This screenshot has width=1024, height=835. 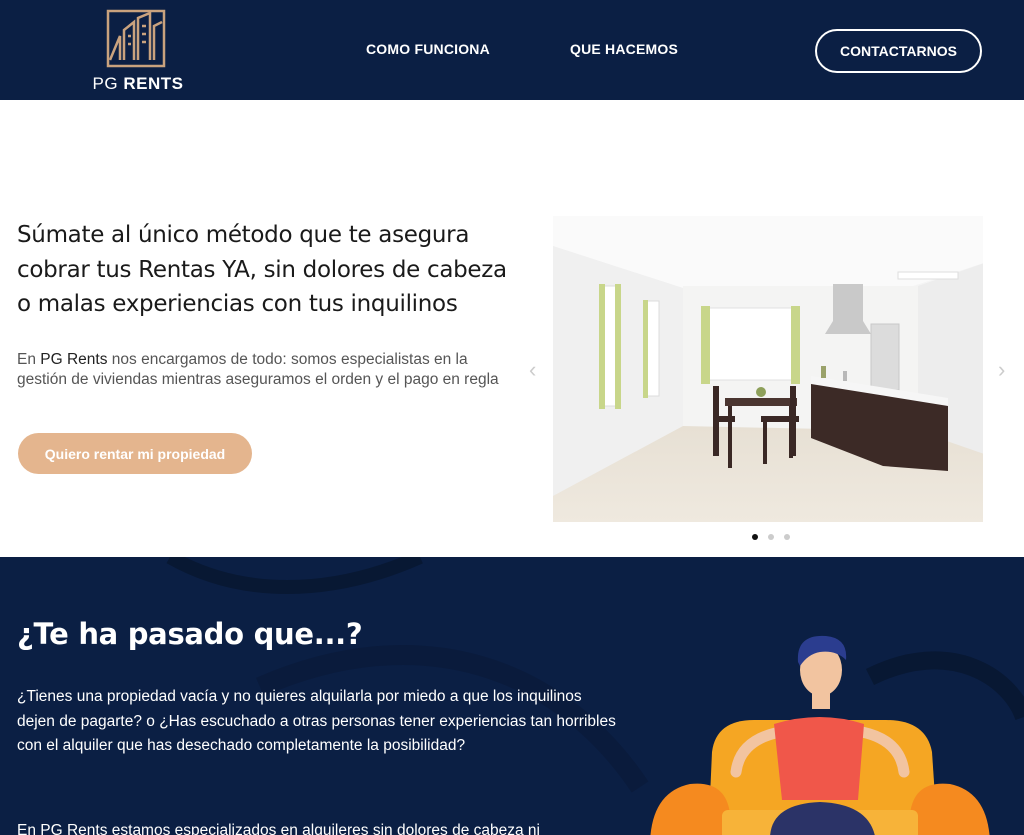 I want to click on chevron-left-icon: ‹, so click(x=532, y=370).